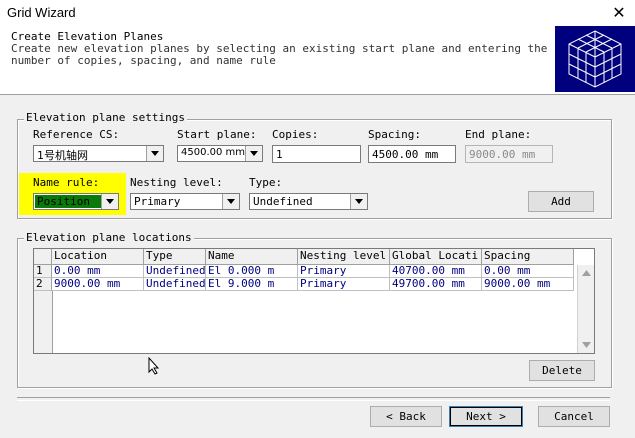 The image size is (635, 438). I want to click on column-header-spacing: Spacing, so click(528, 257).